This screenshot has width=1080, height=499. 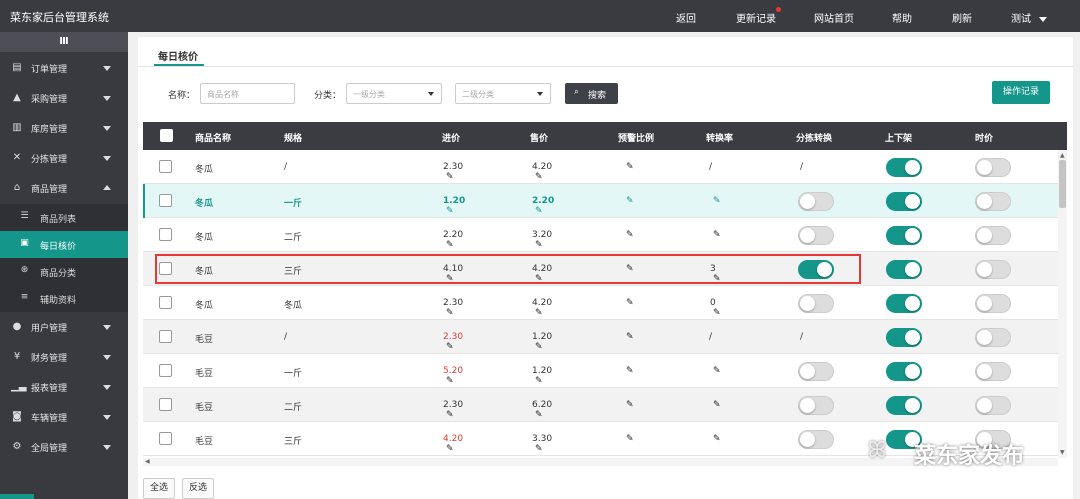 I want to click on sidebar-item-finance: ¥ 财务管理, so click(x=64, y=357).